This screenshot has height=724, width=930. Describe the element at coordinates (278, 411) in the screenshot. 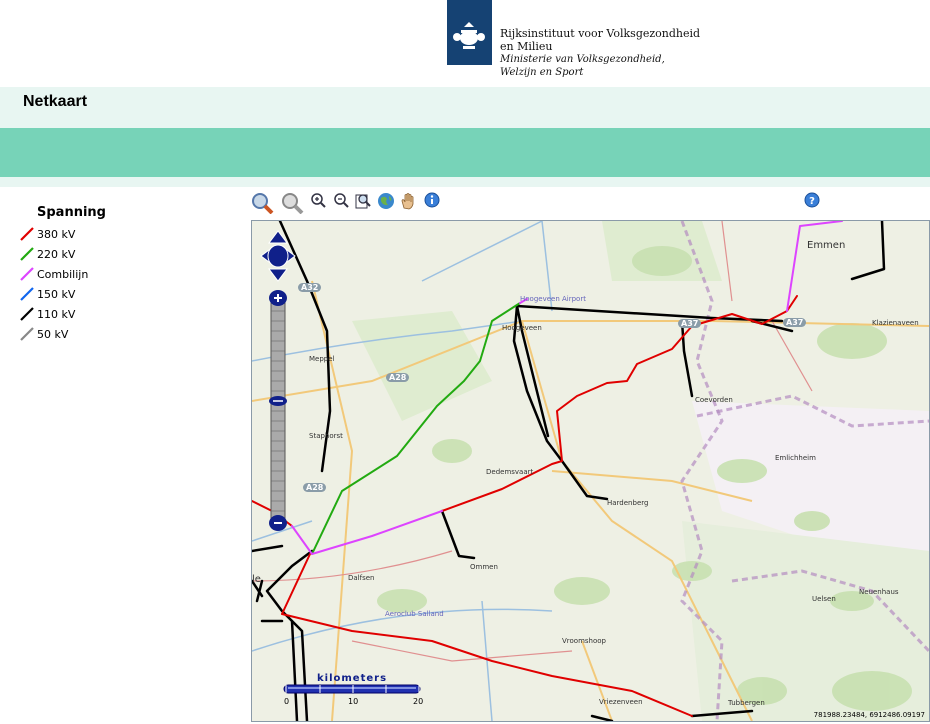

I see `zoom-slider` at that location.